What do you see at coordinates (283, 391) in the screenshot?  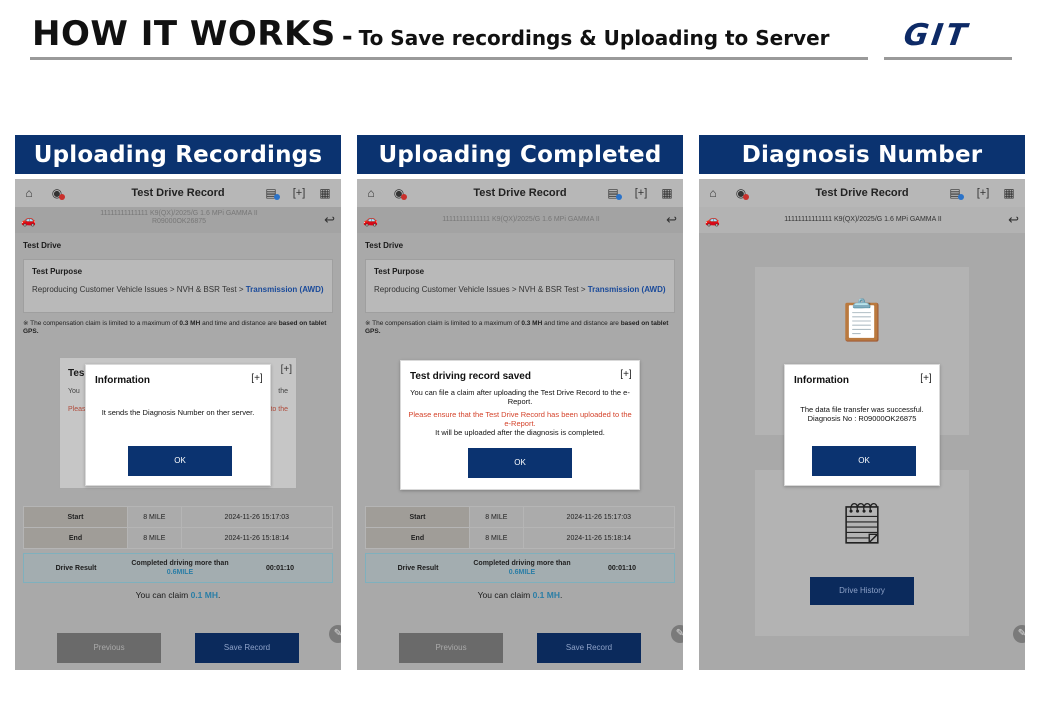 I see `background-text: the` at bounding box center [283, 391].